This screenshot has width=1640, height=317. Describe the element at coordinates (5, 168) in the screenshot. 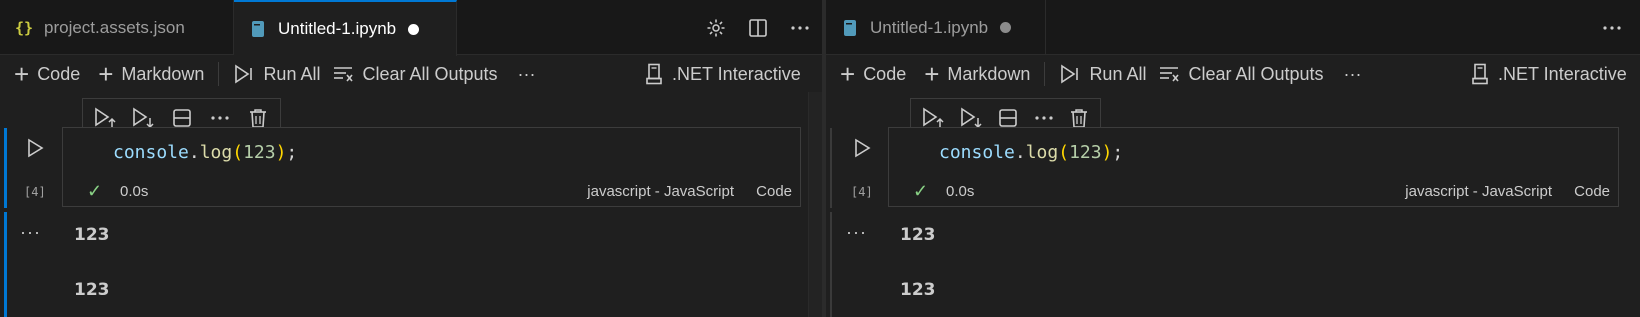

I see `focused-cell-indicator` at that location.